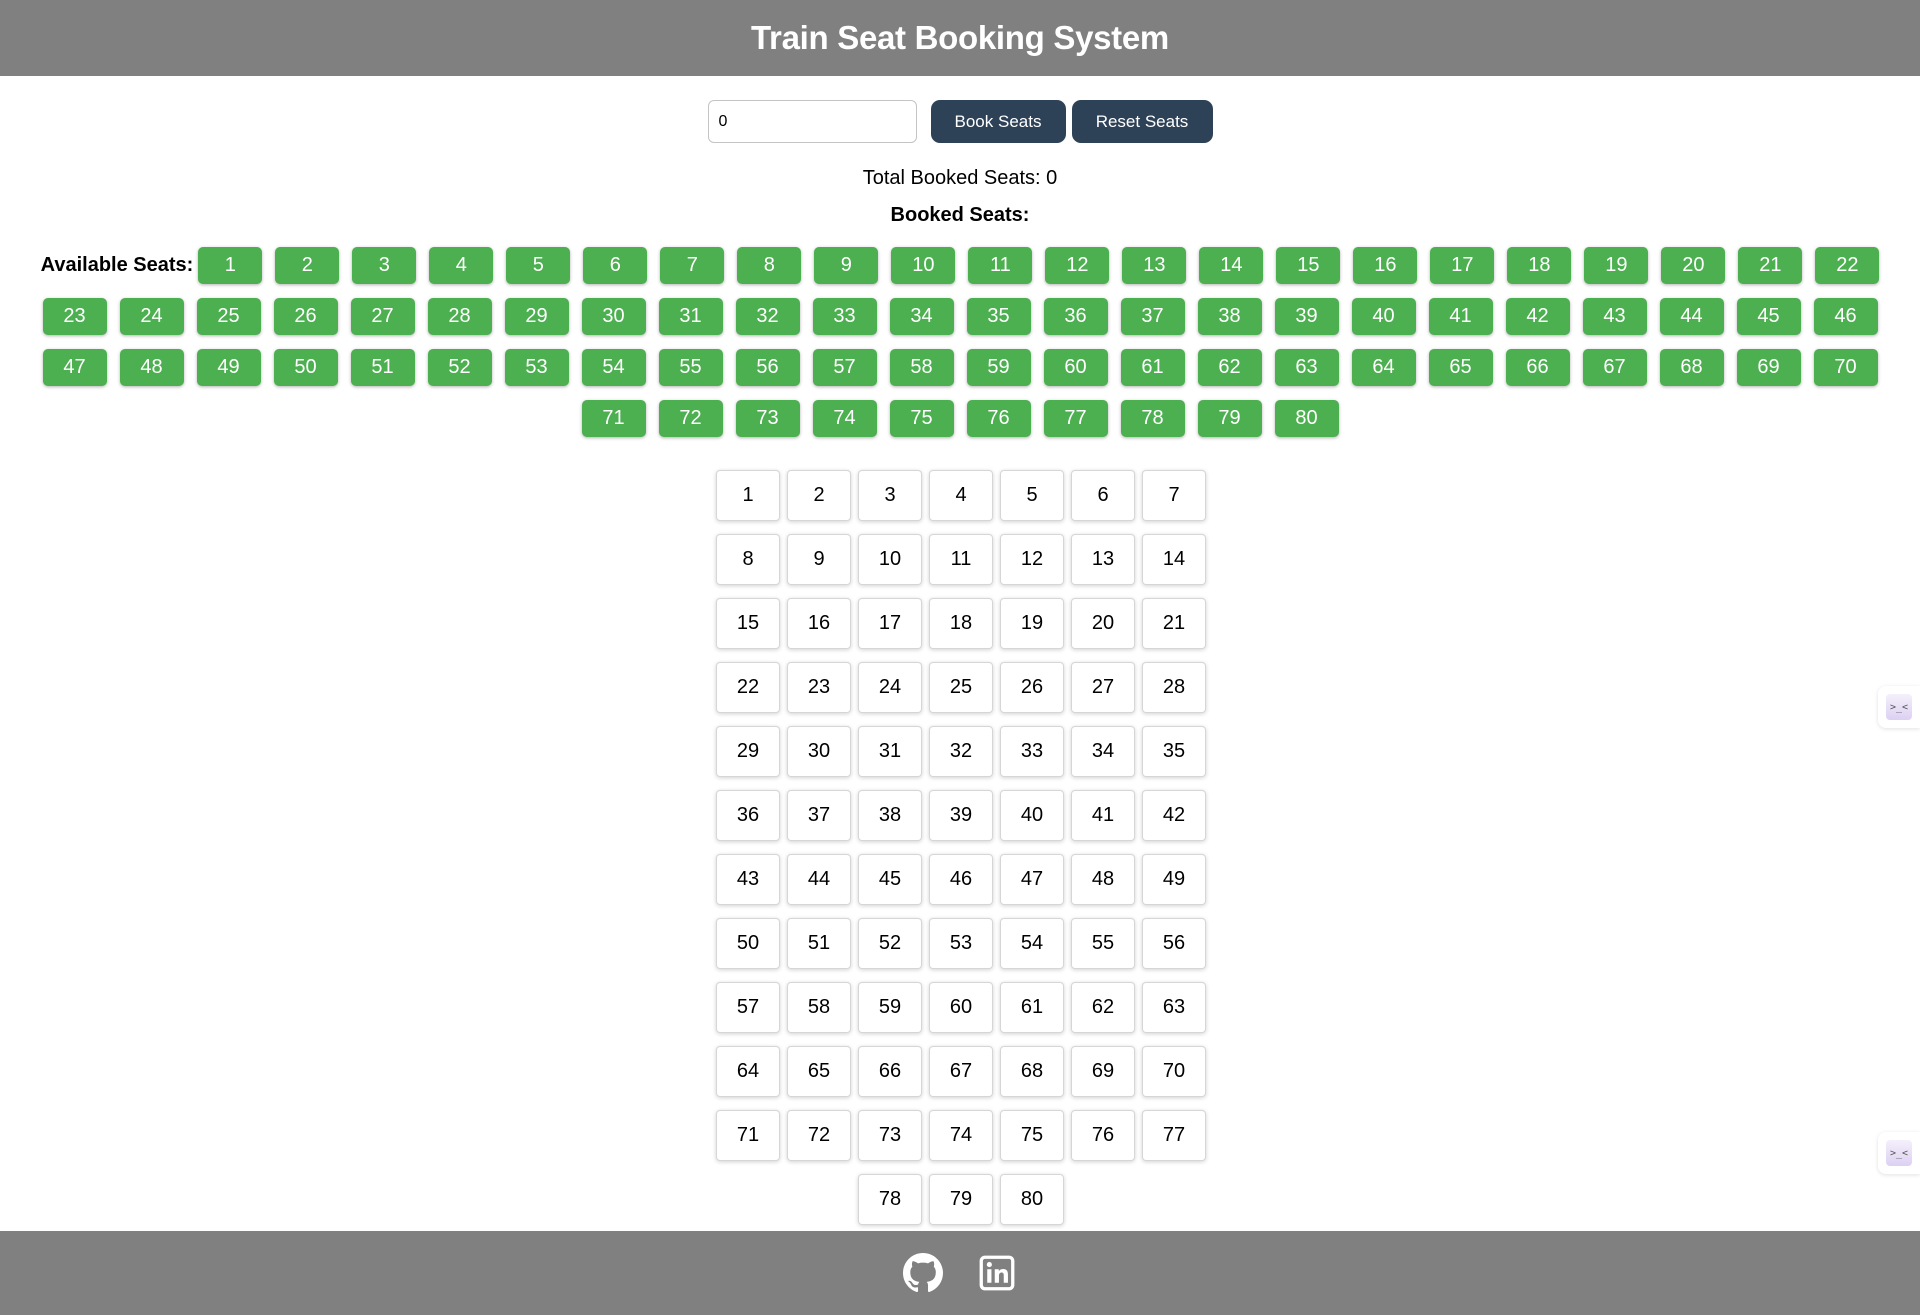  Describe the element at coordinates (1032, 687) in the screenshot. I see `seat-26: 26` at that location.